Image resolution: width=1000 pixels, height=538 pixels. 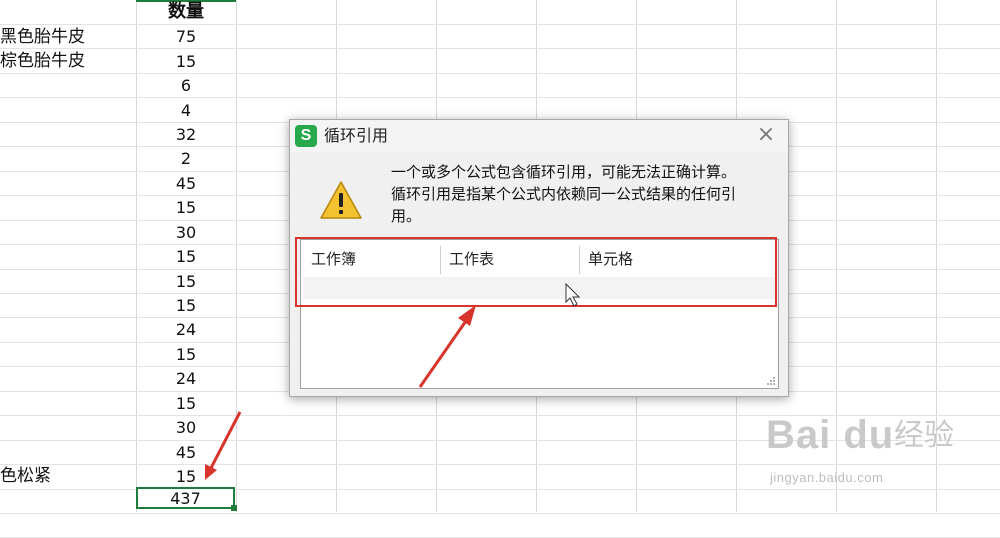 What do you see at coordinates (766, 135) in the screenshot?
I see `close-button: ×` at bounding box center [766, 135].